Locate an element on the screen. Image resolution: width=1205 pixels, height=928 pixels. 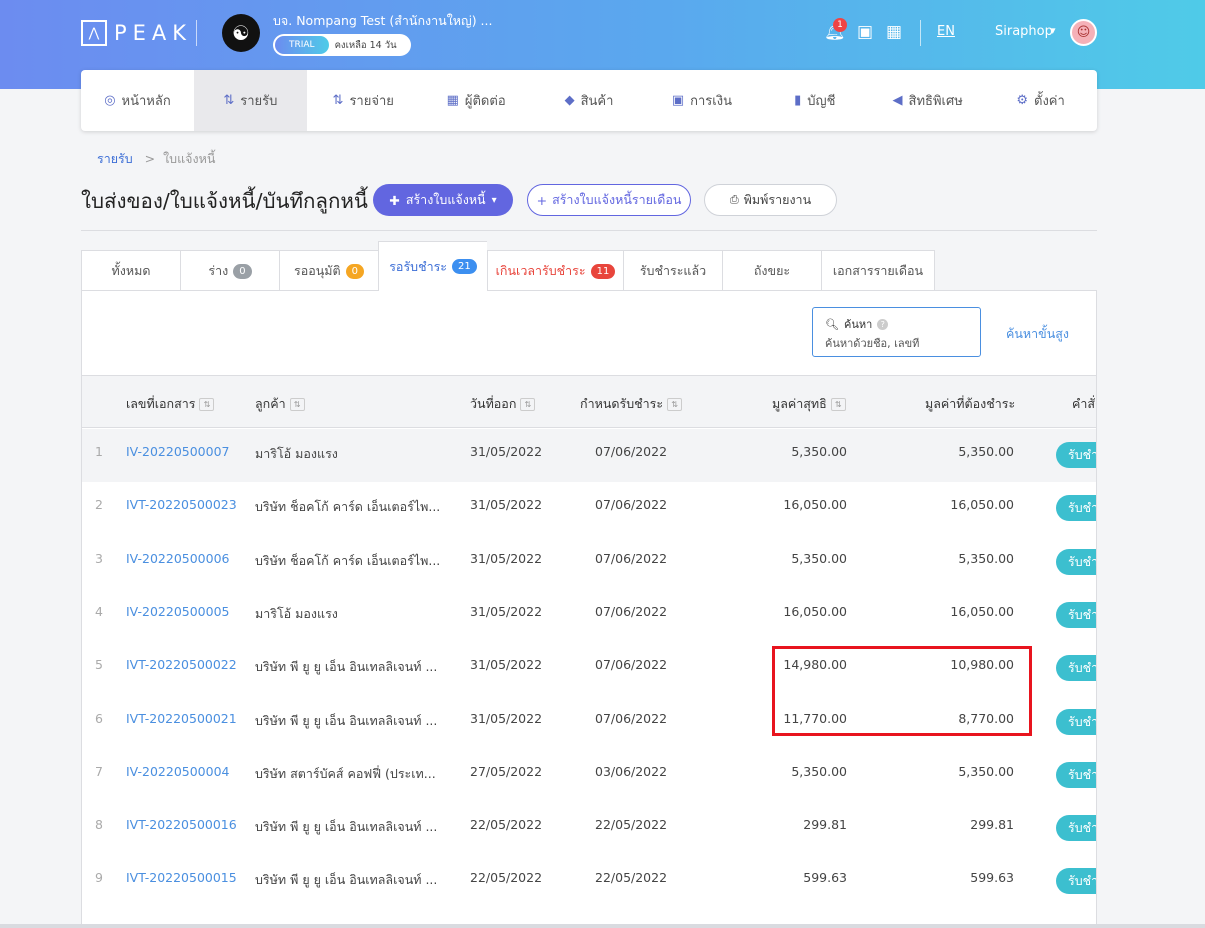
row-number: 8 is located at coordinates (99, 825).